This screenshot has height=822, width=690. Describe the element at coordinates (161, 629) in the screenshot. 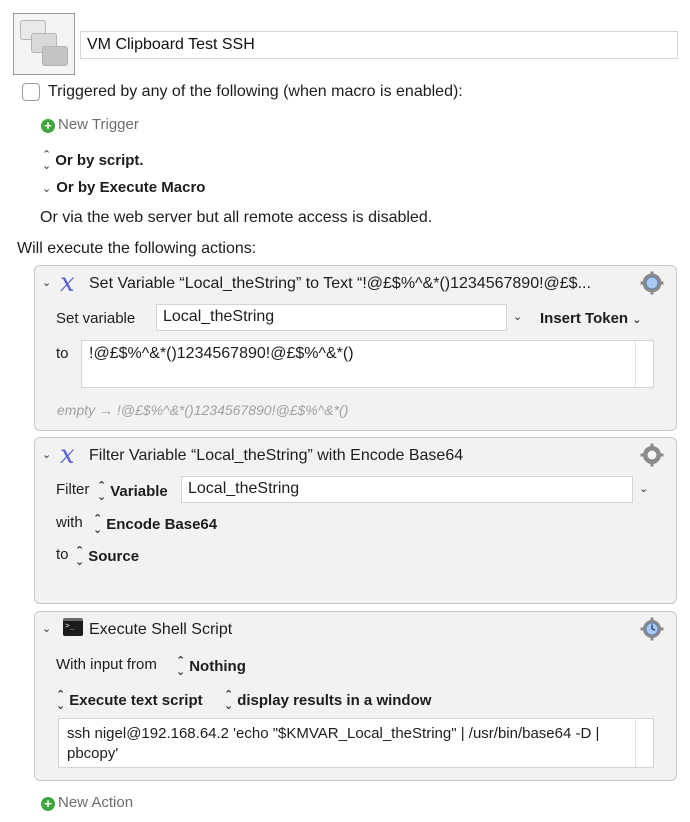

I see `action-title: Execute Shell Script` at that location.